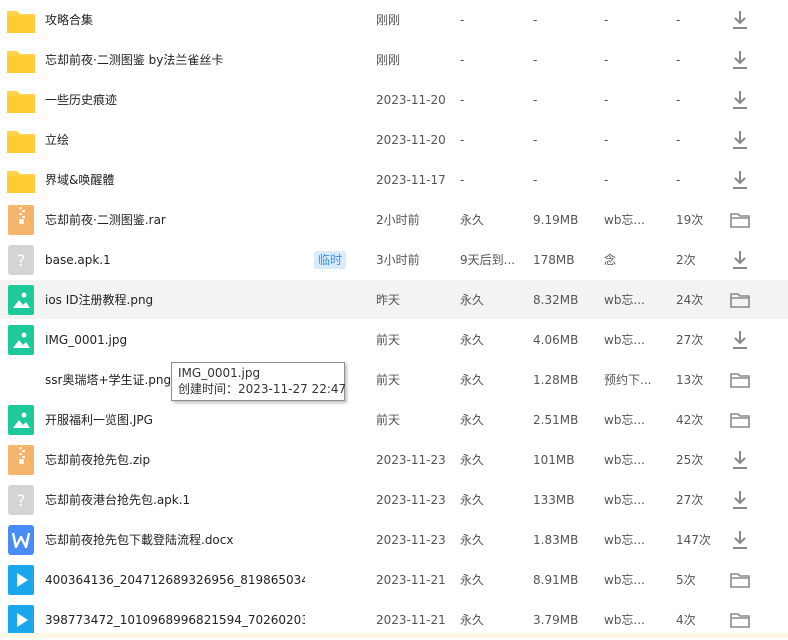 The width and height of the screenshot is (788, 640). I want to click on file-time: 3小时前, so click(398, 260).